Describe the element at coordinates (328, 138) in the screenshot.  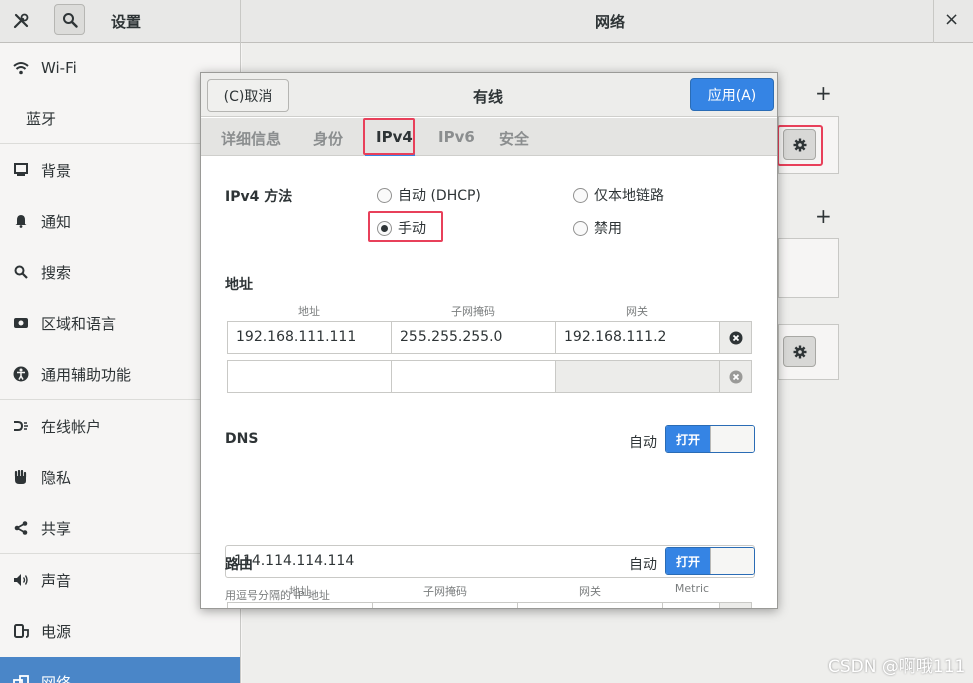
I see `tab-identity: 身份` at that location.